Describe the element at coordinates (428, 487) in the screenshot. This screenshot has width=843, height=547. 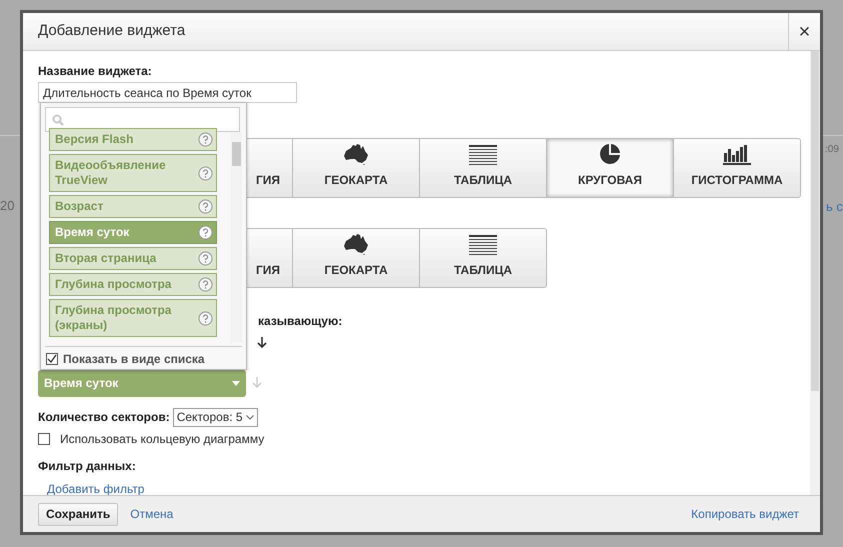
I see `add-filter-link: Добавить фильтр` at that location.